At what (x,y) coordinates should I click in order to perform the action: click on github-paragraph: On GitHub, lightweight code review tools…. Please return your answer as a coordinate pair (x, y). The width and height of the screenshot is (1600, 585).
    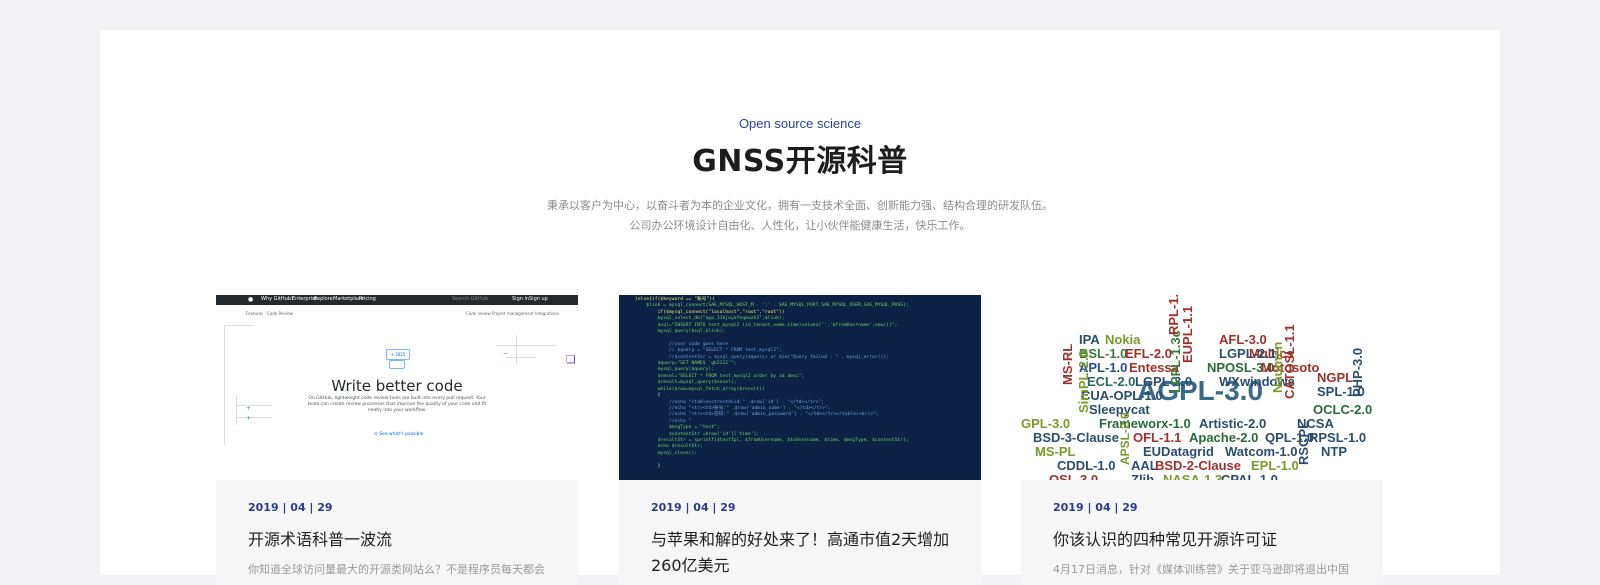
    Looking at the image, I should click on (397, 404).